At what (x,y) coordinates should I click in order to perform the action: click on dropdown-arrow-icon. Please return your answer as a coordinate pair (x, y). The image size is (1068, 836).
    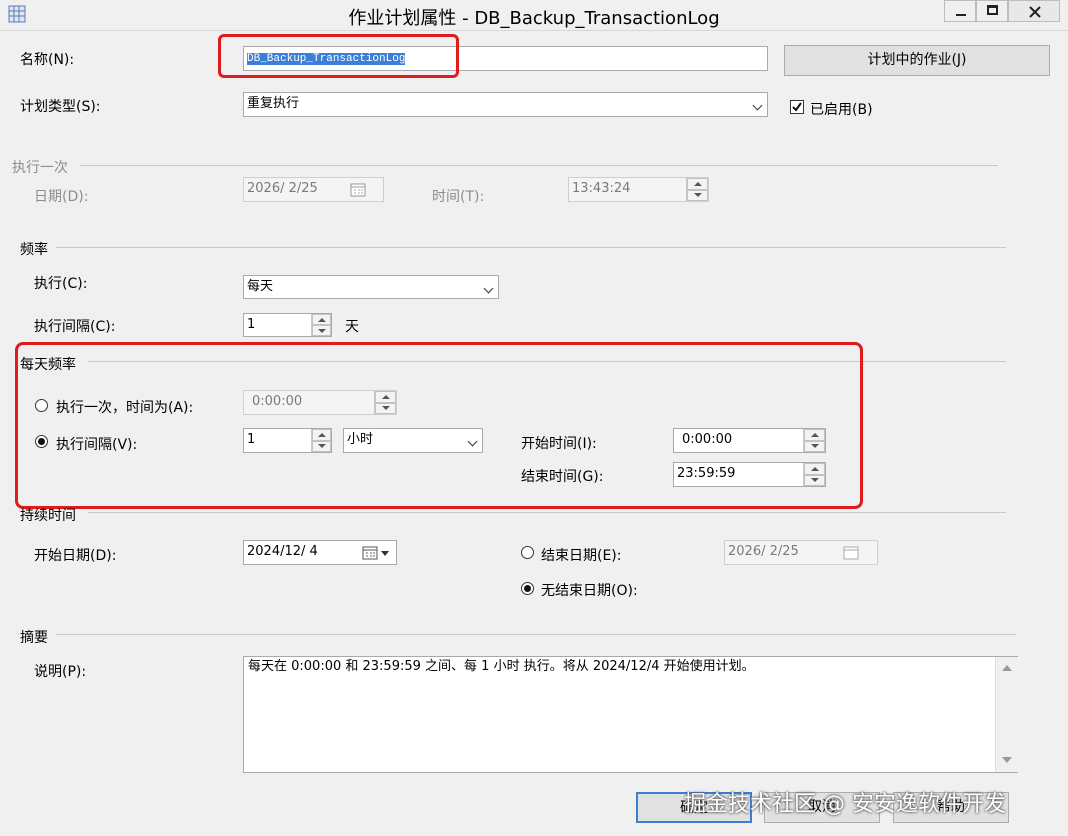
    Looking at the image, I should click on (385, 553).